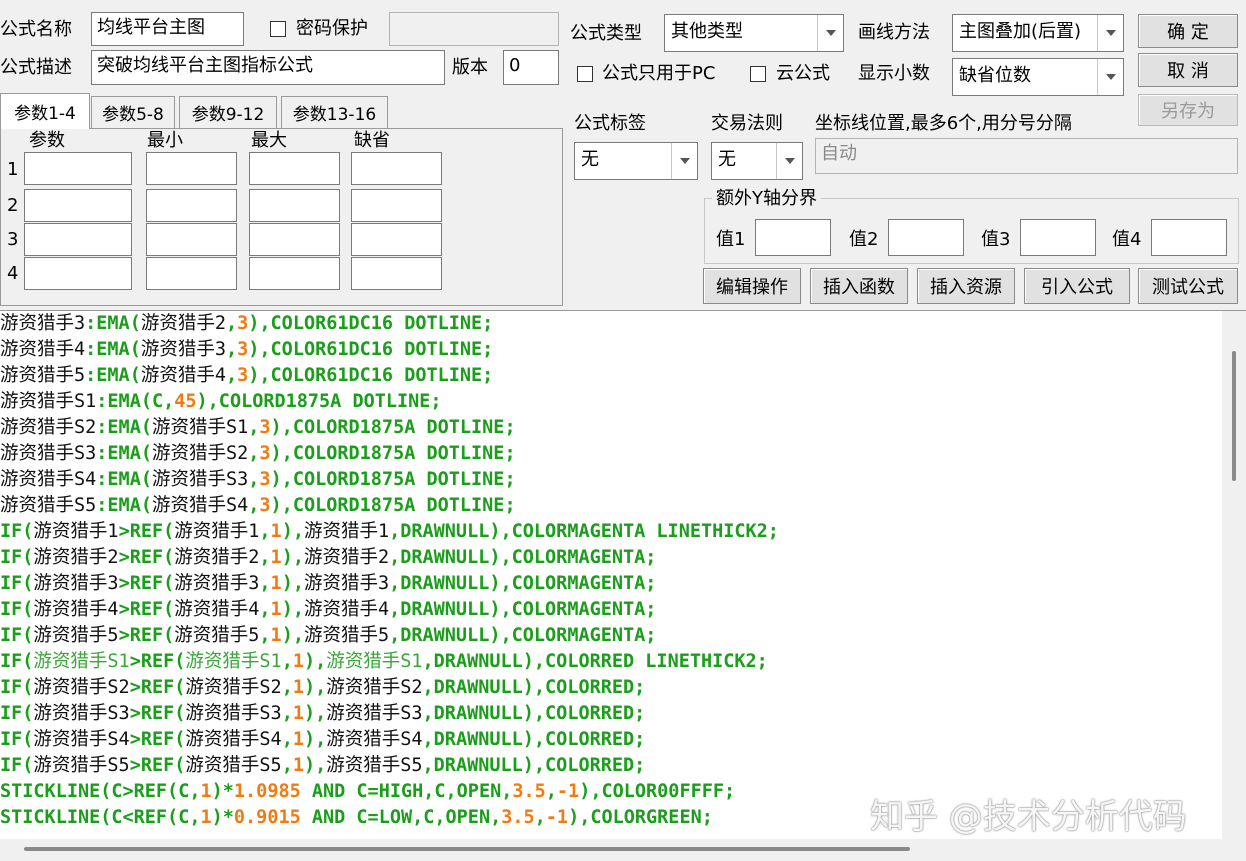  What do you see at coordinates (793, 237) in the screenshot?
I see `value1-input` at bounding box center [793, 237].